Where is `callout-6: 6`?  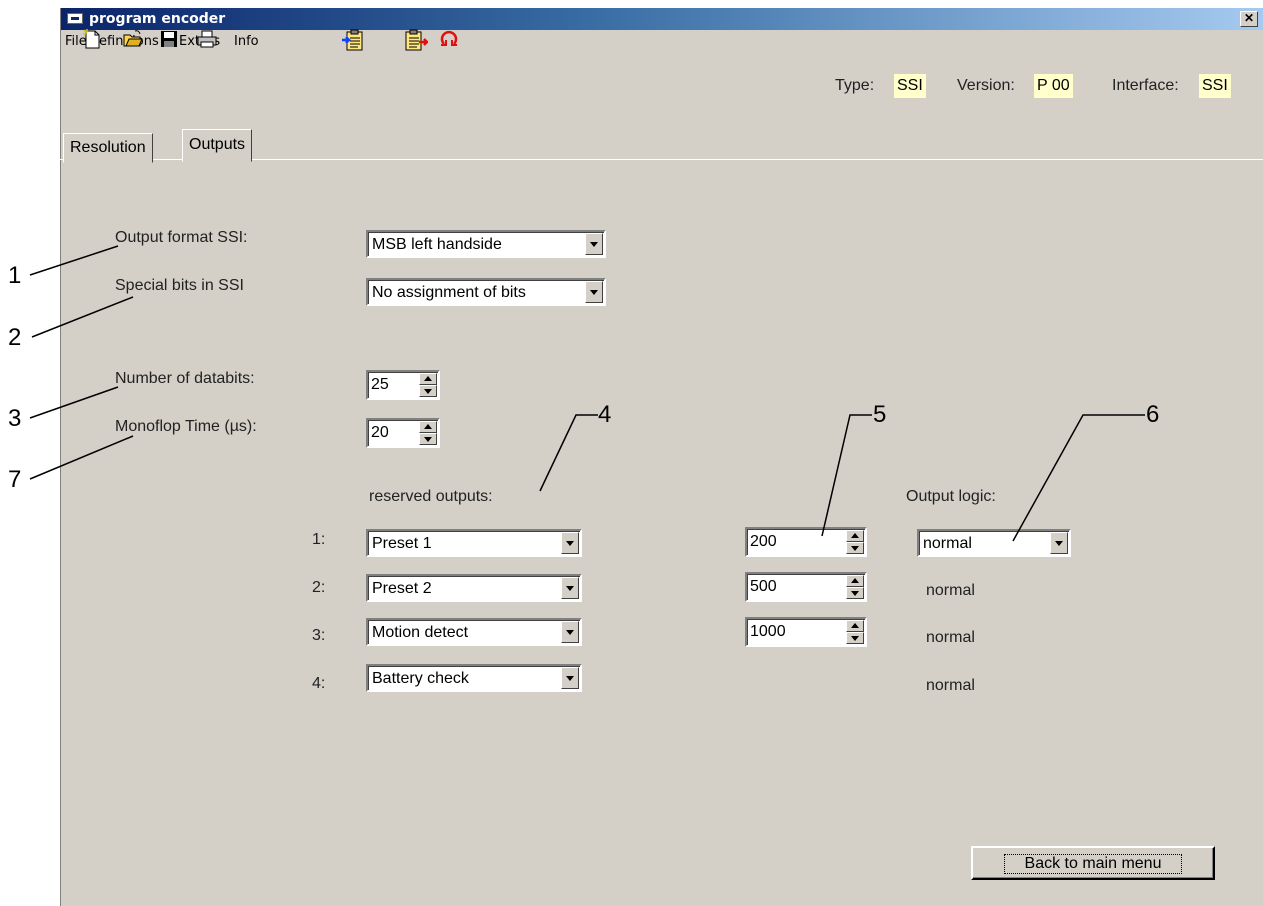
callout-6: 6 is located at coordinates (1153, 414).